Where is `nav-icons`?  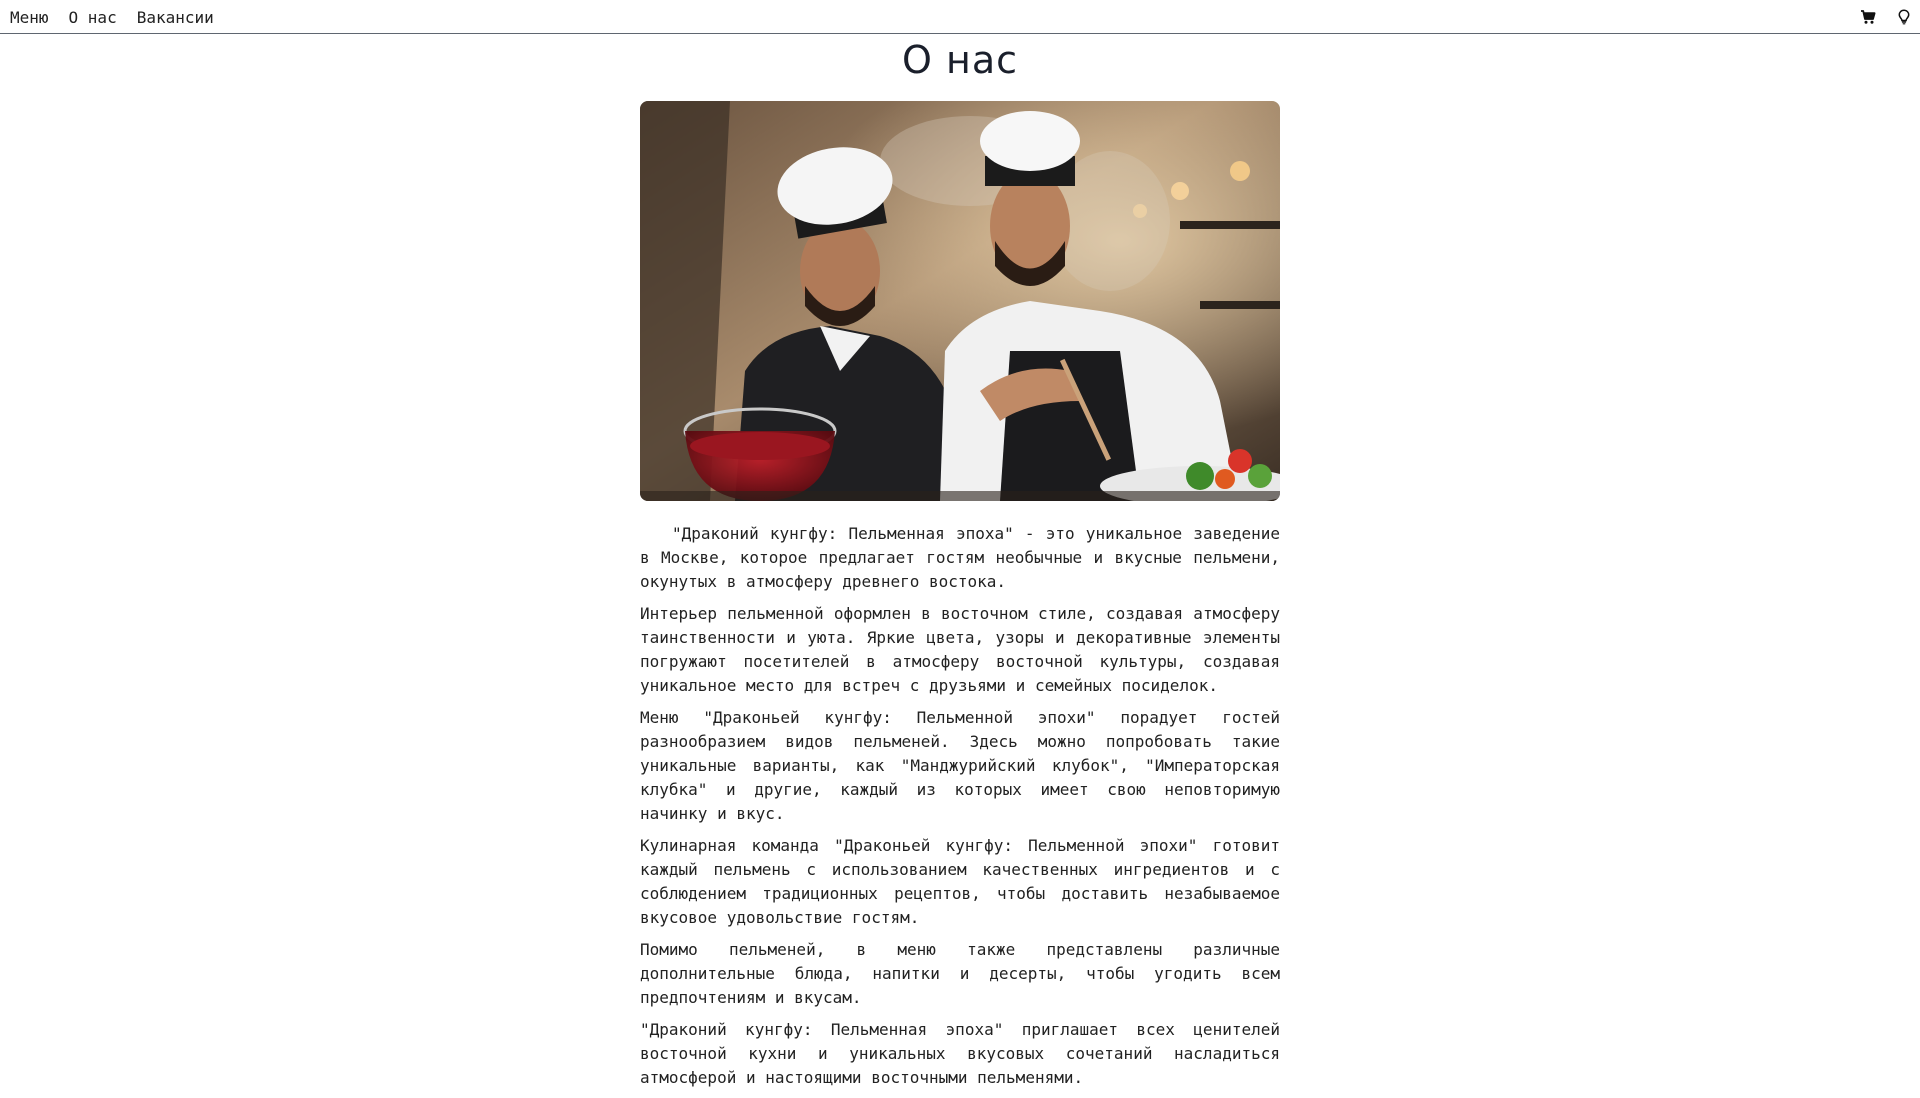 nav-icons is located at coordinates (1886, 17).